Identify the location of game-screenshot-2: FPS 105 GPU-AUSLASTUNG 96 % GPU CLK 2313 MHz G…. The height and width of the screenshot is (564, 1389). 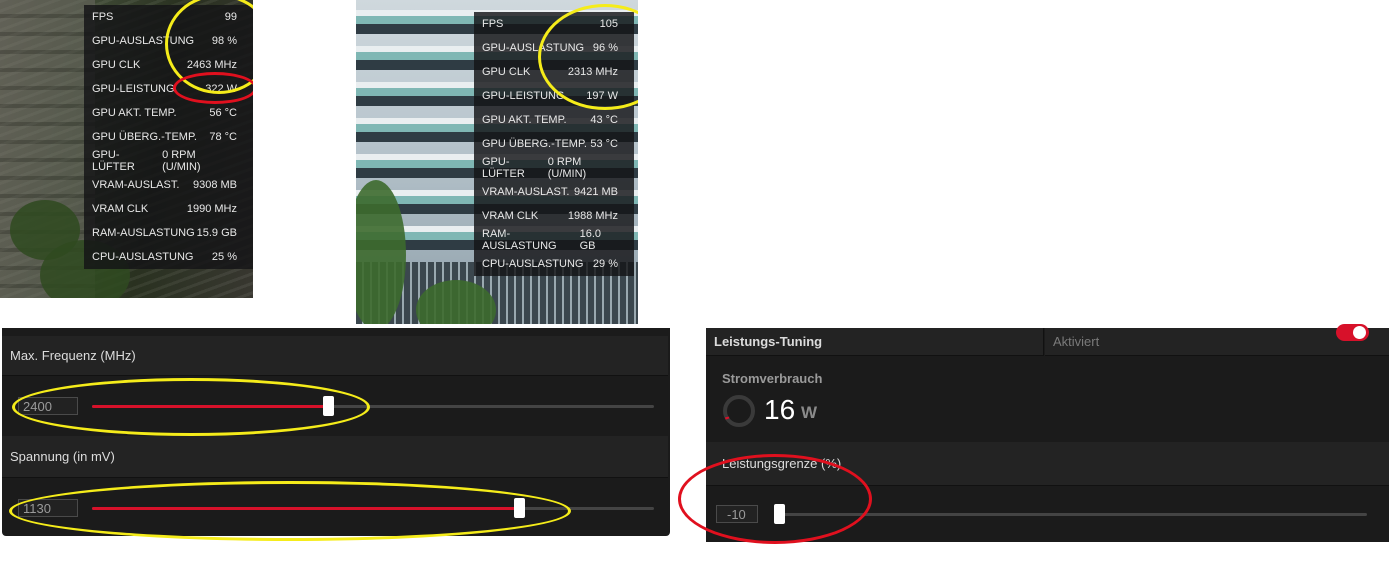
(497, 162).